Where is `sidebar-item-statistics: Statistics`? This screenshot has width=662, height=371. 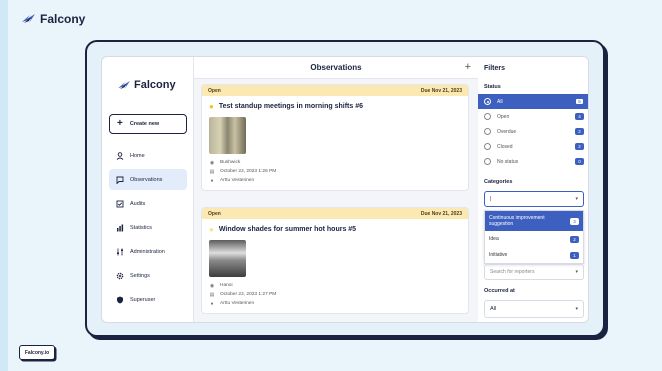
sidebar-item-statistics: Statistics is located at coordinates (148, 227).